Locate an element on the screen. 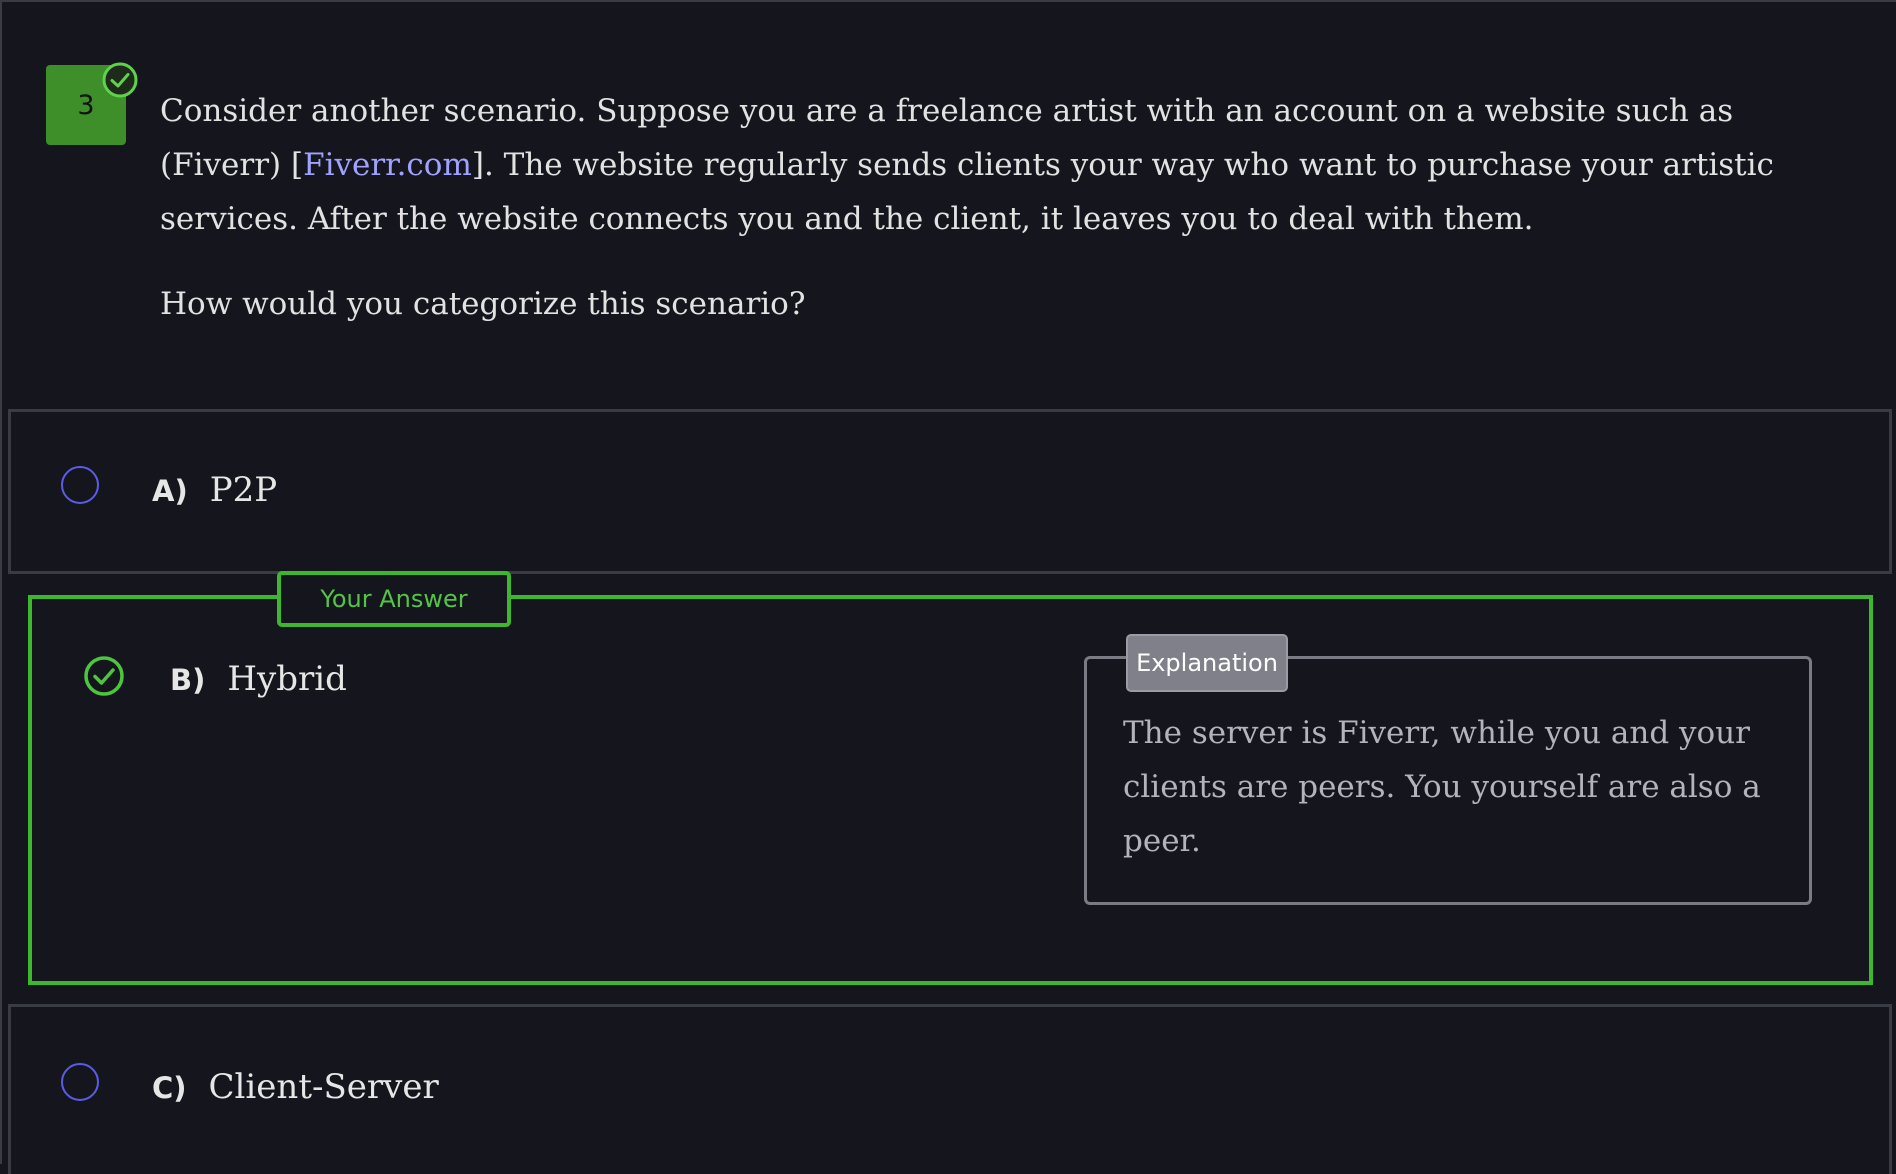 The image size is (1896, 1174). option-c-label: C) Client-Server is located at coordinates (295, 1087).